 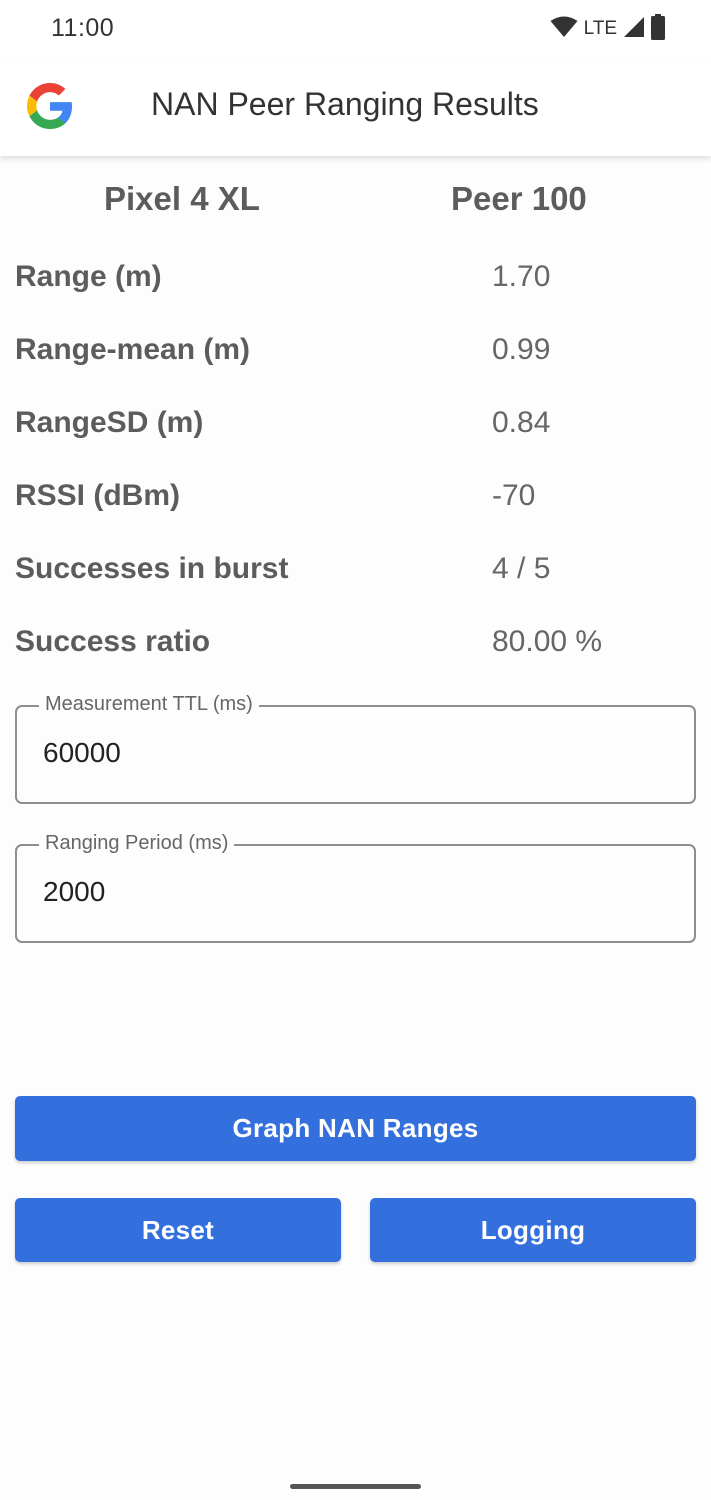 What do you see at coordinates (658, 29) in the screenshot?
I see `battery-icon` at bounding box center [658, 29].